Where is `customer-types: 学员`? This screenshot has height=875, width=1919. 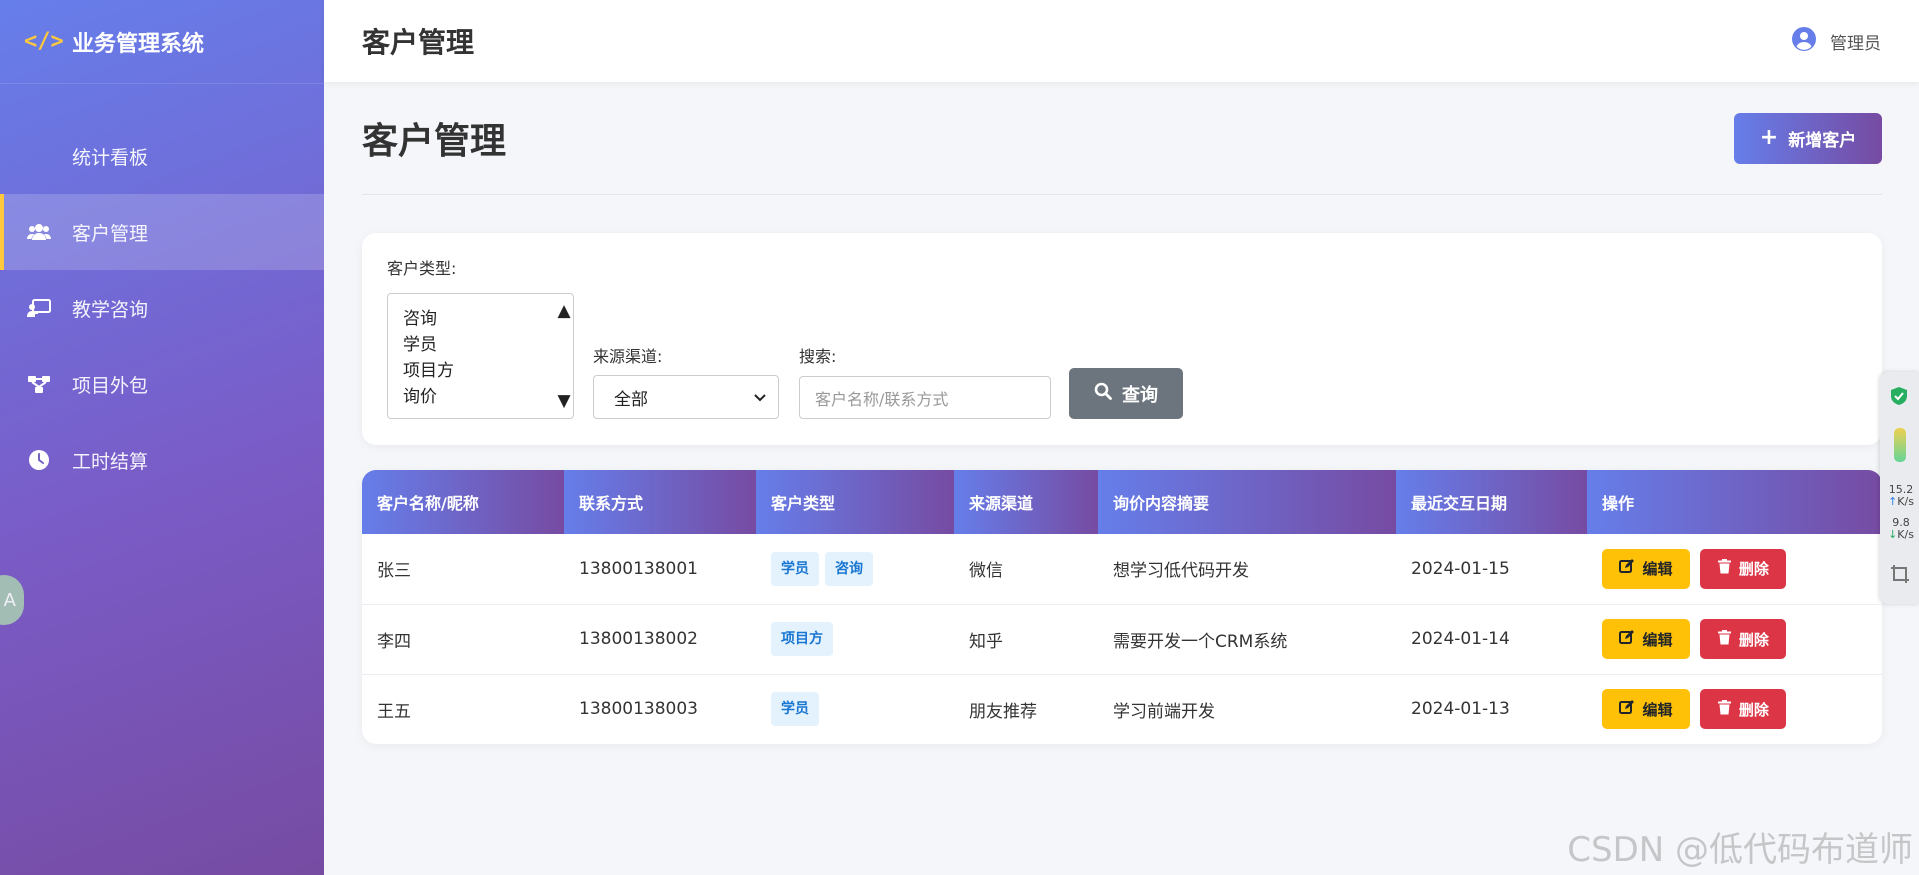
customer-types: 学员 is located at coordinates (855, 708).